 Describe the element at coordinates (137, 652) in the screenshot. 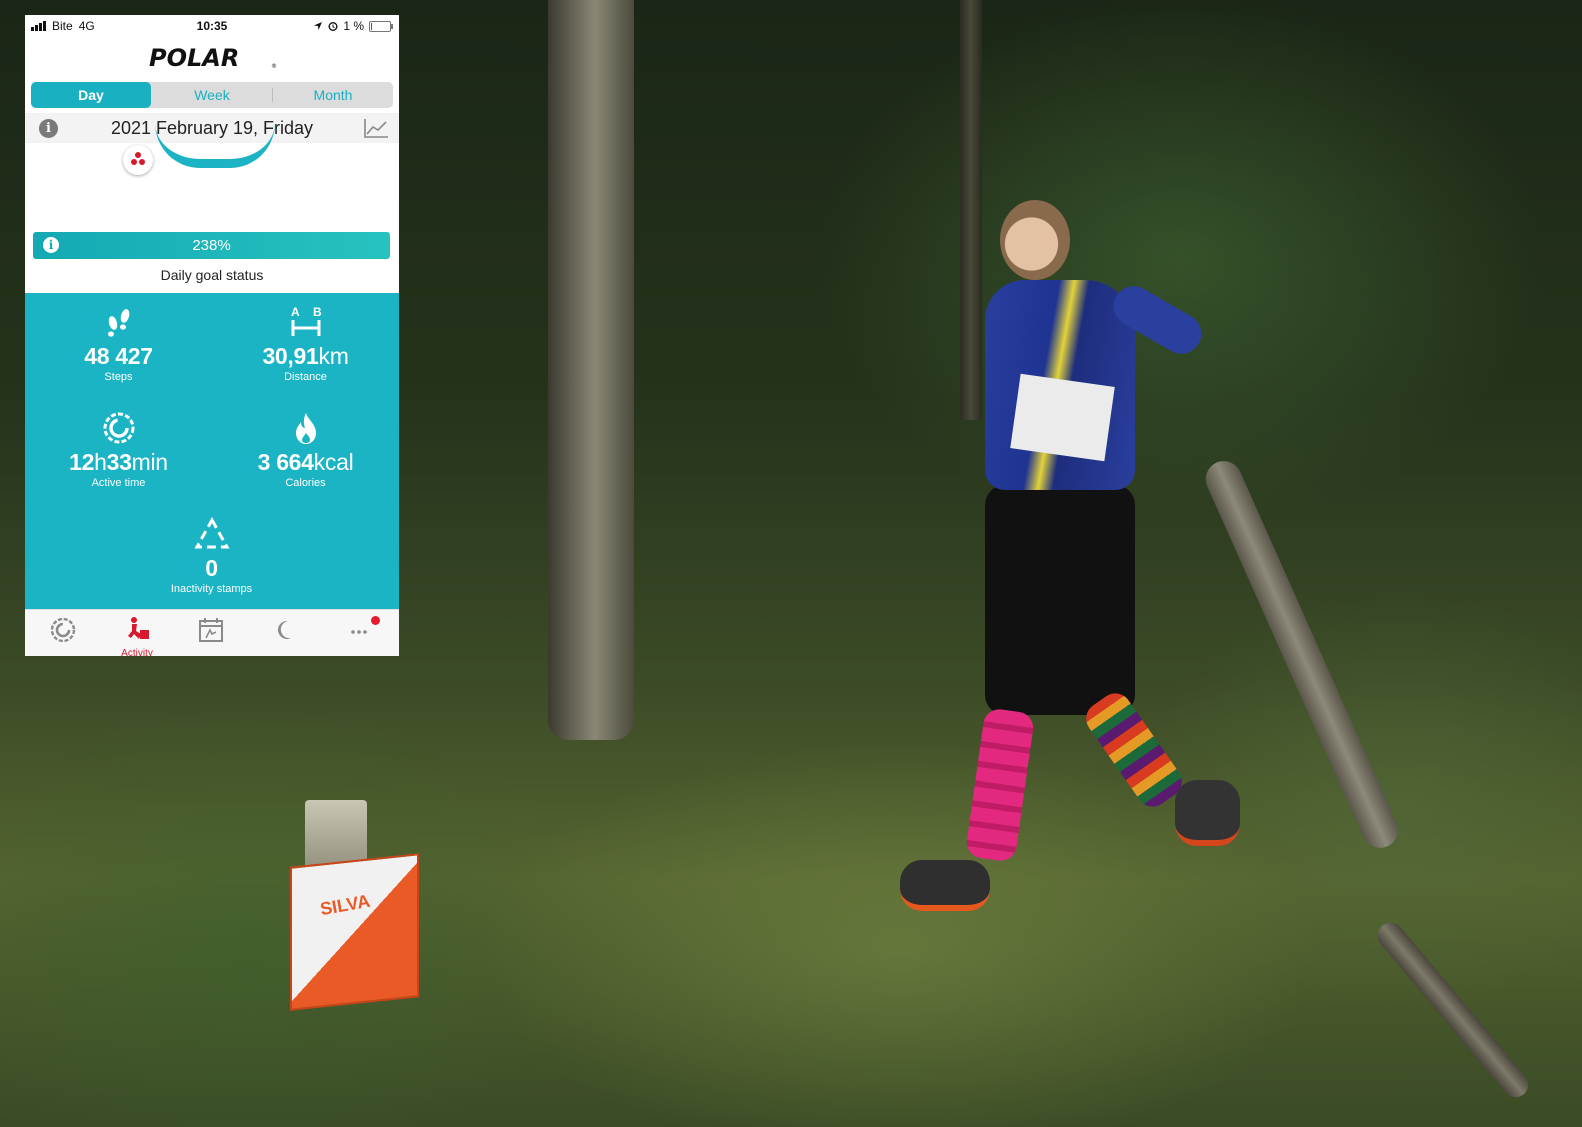

I see `nav-activity-label: Activity` at that location.